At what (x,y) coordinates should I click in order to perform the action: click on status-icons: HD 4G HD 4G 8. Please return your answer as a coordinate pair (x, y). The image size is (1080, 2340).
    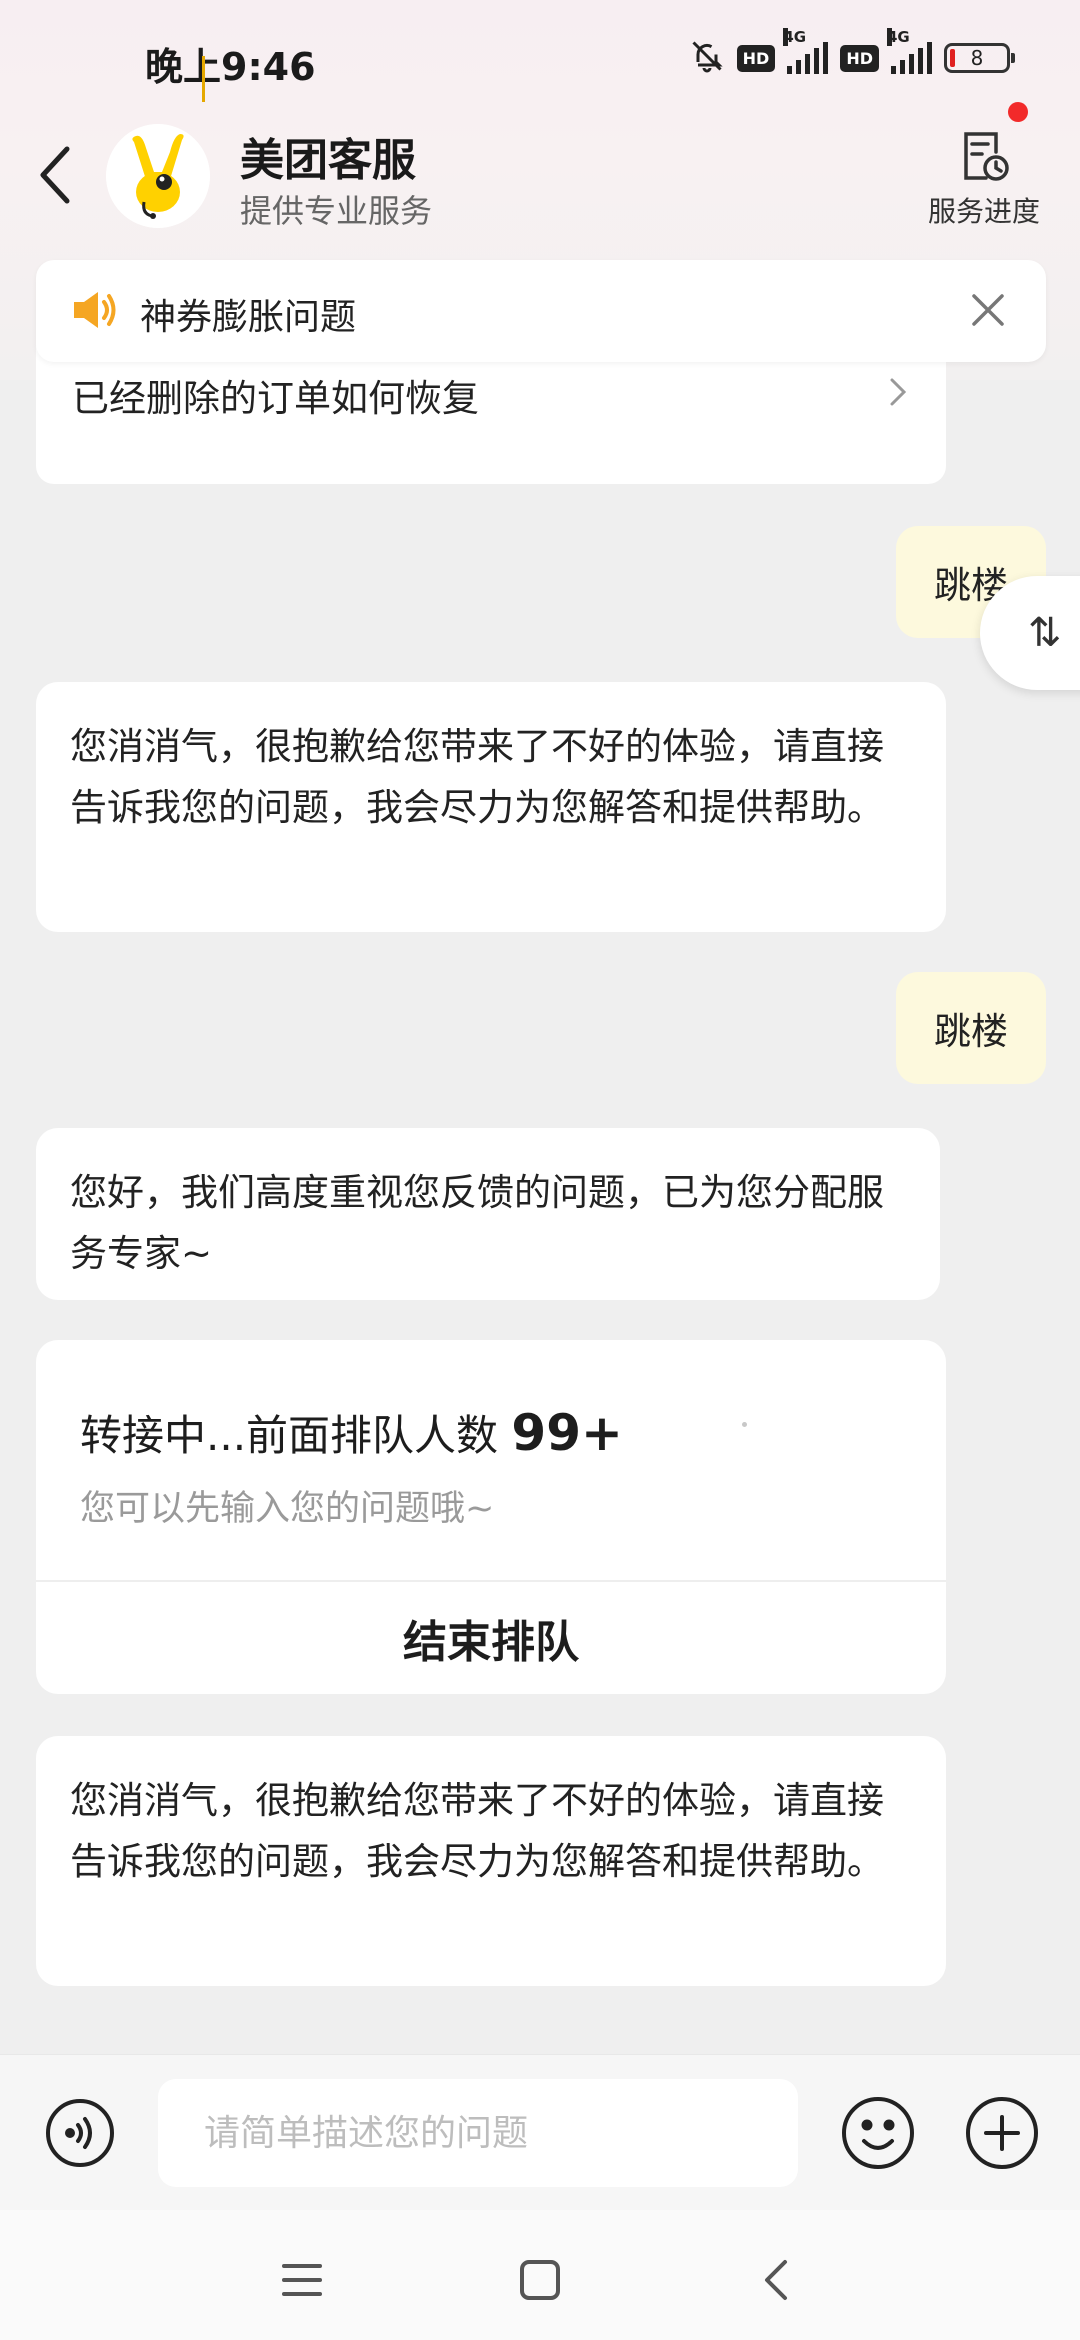
    Looking at the image, I should click on (852, 53).